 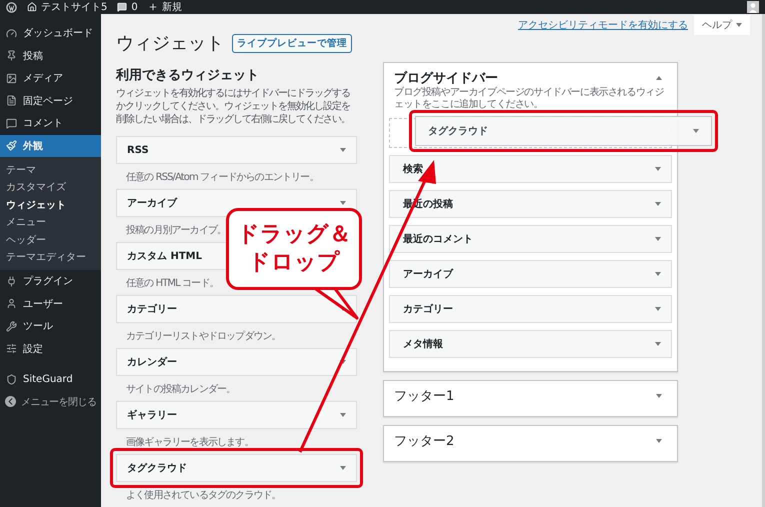 I want to click on widget-description: よく使用されているタグのクラウド。, so click(x=203, y=495).